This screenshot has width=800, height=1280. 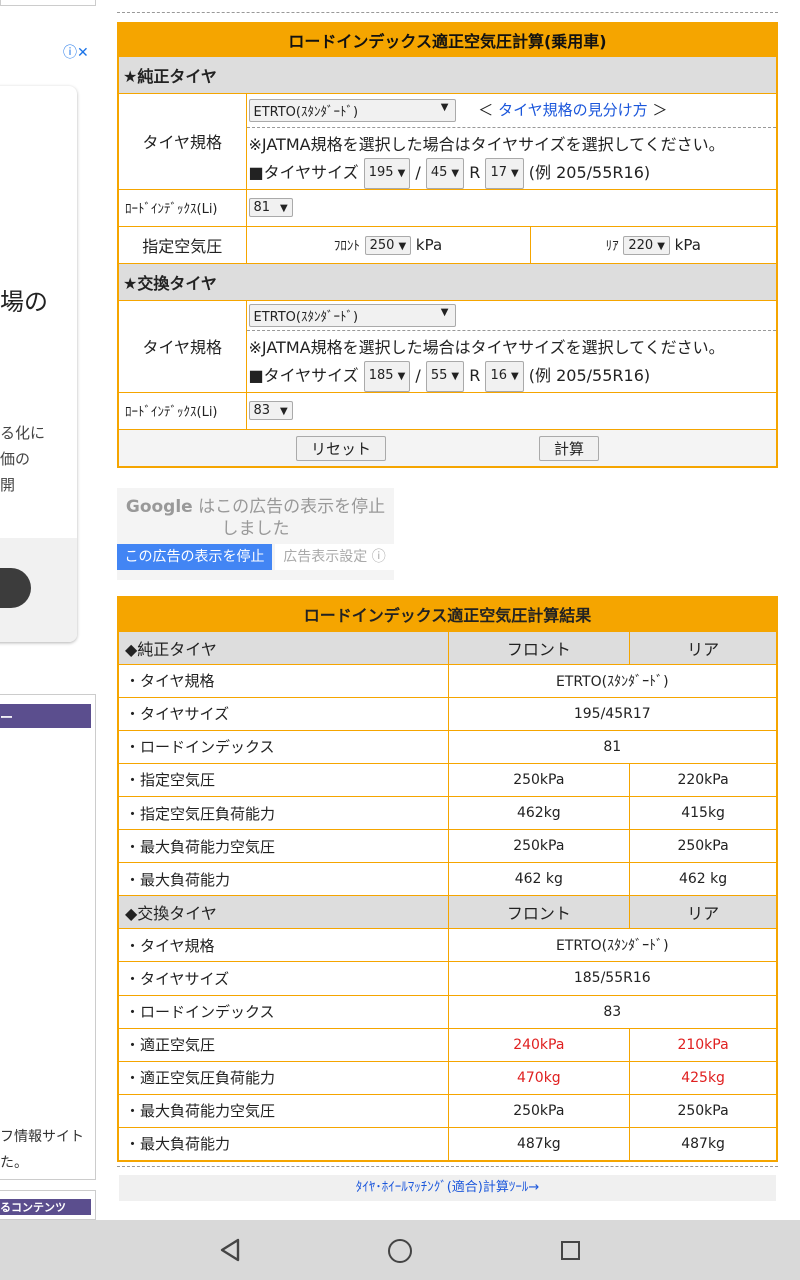 What do you see at coordinates (262, 207) in the screenshot?
I see `oem-li-value: 81` at bounding box center [262, 207].